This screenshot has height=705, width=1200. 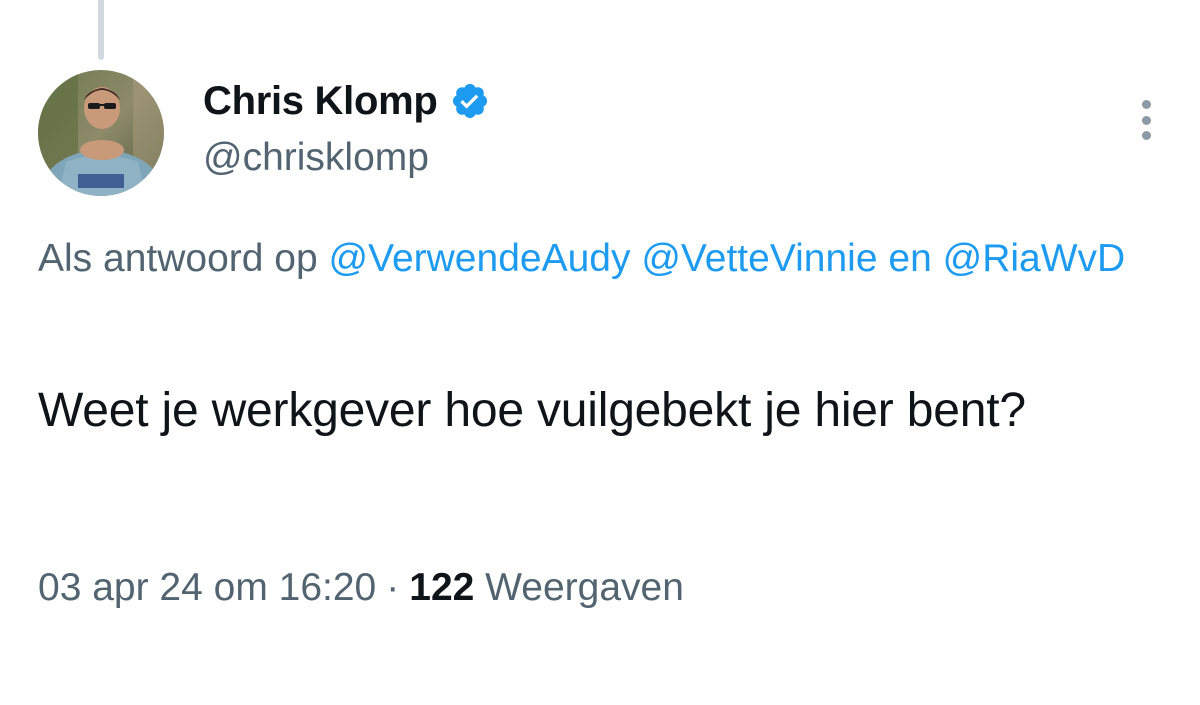 What do you see at coordinates (910, 258) in the screenshot?
I see `reply-joiner: en` at bounding box center [910, 258].